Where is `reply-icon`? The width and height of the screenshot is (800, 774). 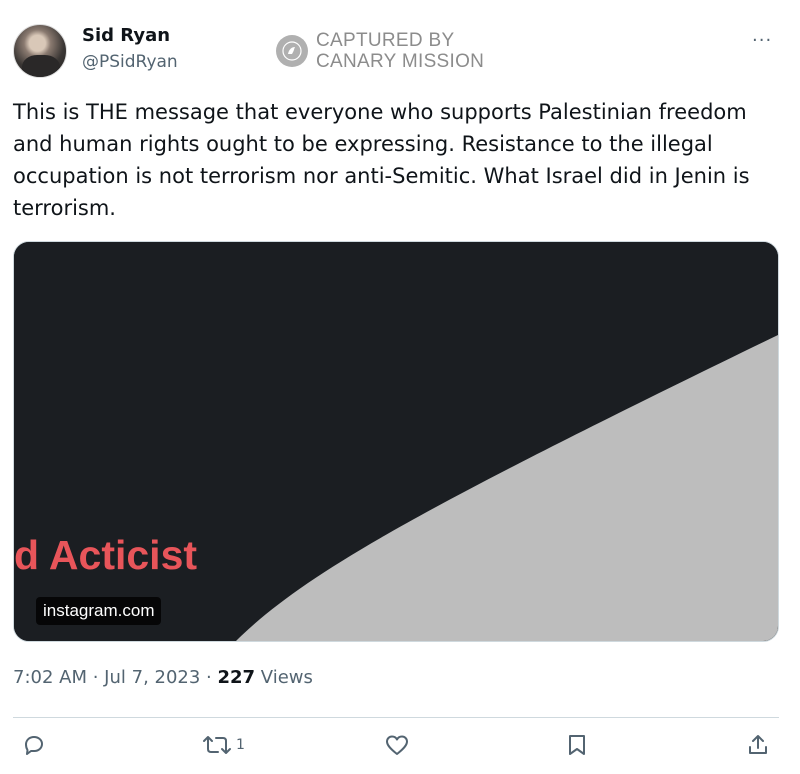
reply-icon is located at coordinates (34, 745).